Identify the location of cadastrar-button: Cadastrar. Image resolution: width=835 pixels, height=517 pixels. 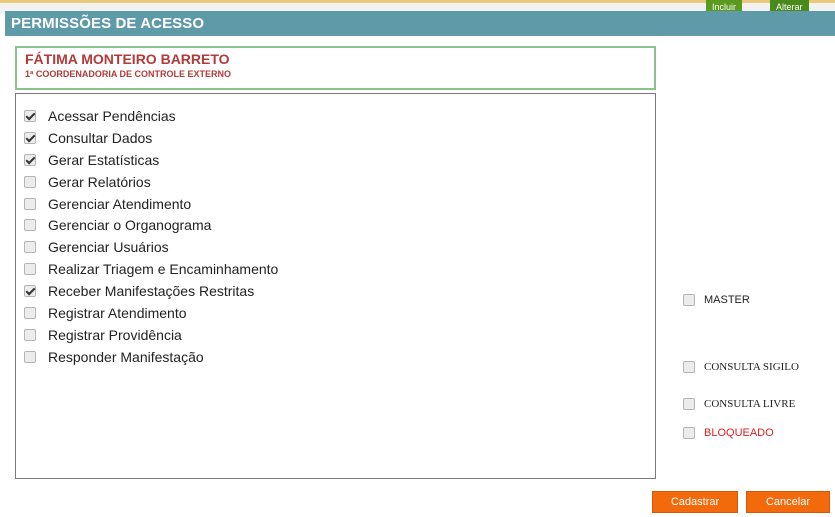
(695, 502).